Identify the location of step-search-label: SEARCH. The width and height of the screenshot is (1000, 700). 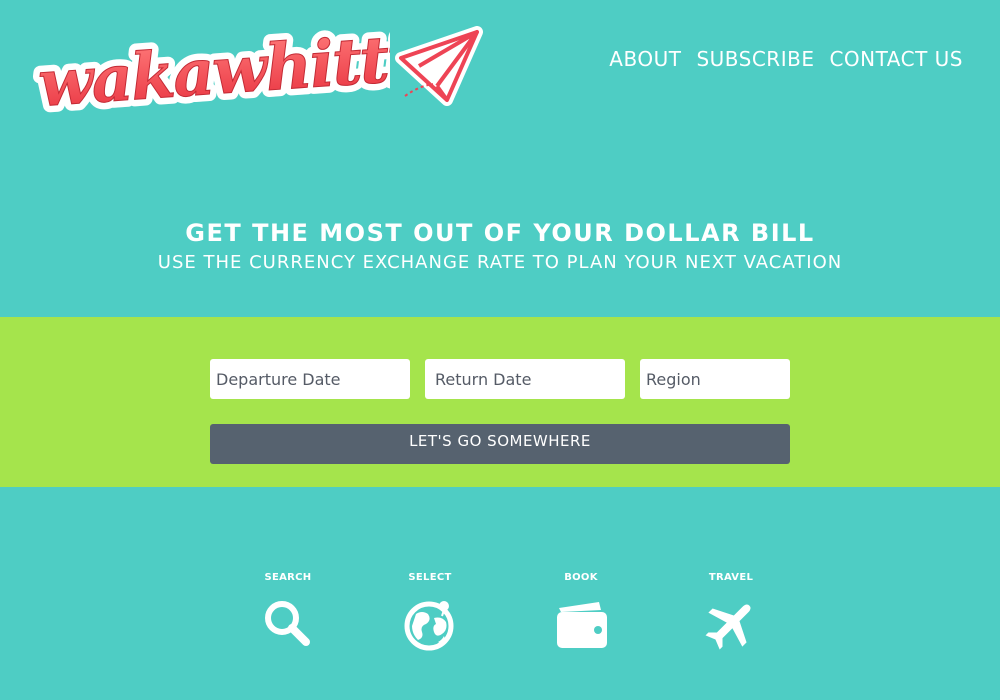
(288, 577).